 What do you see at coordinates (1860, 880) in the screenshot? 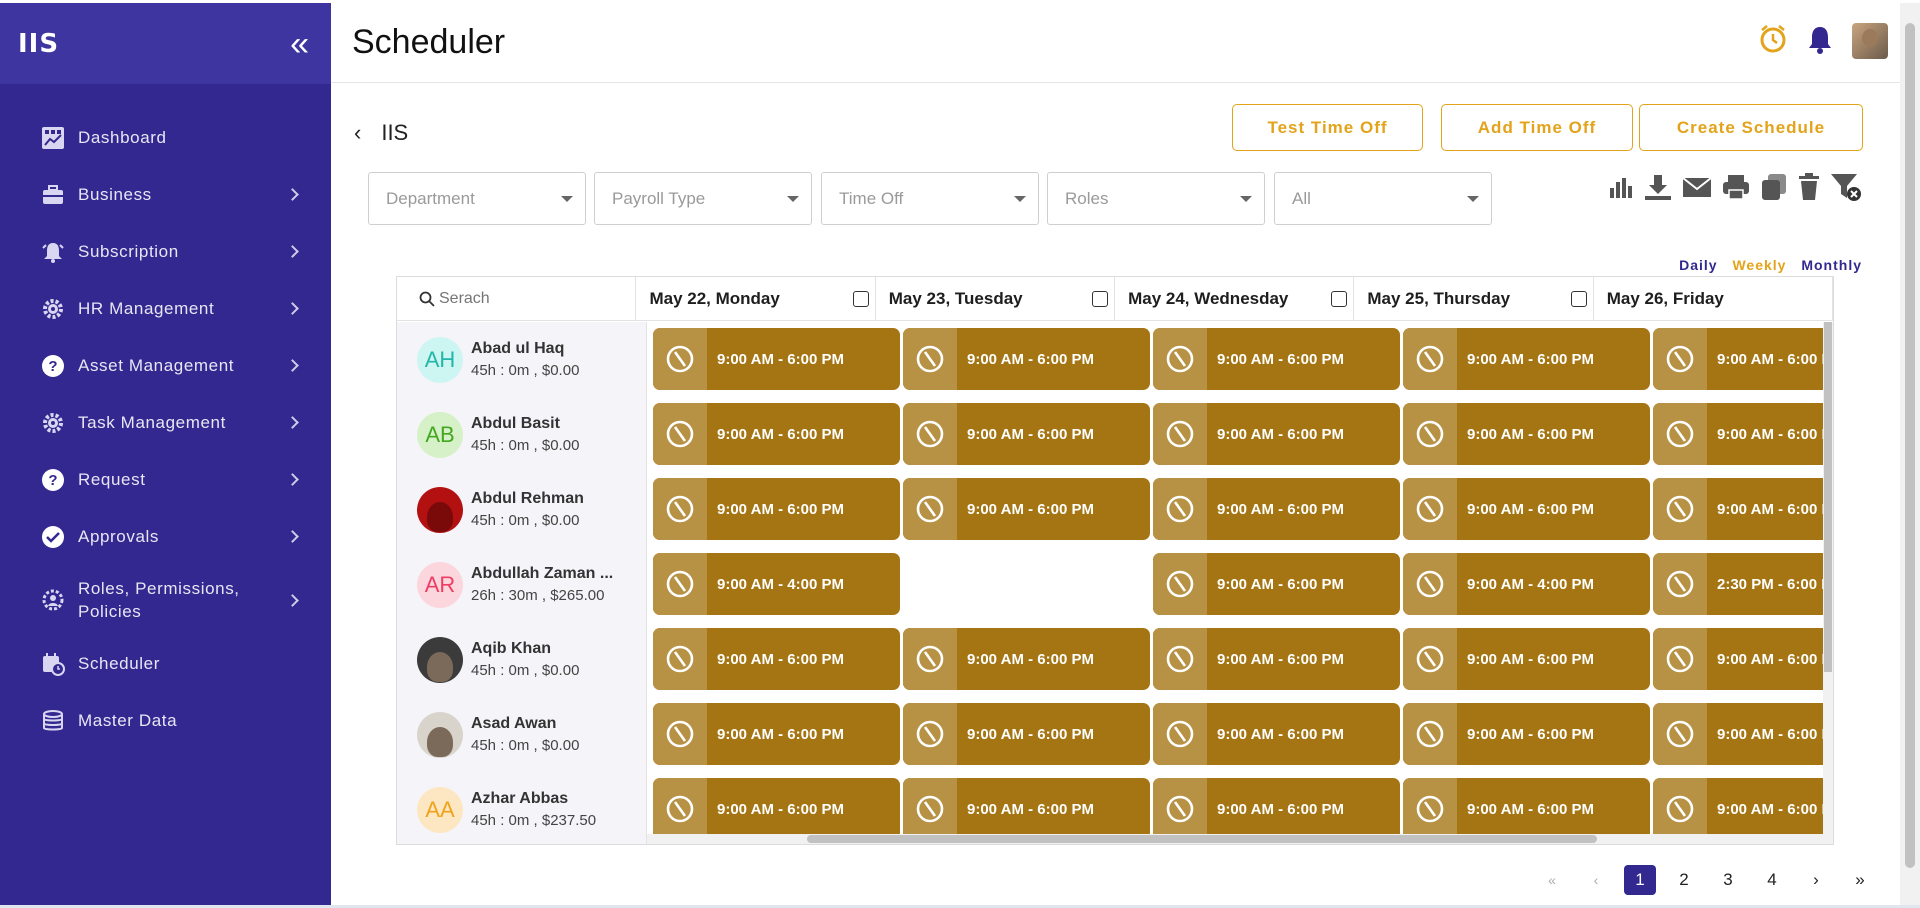
I see `last-page-button: »` at bounding box center [1860, 880].